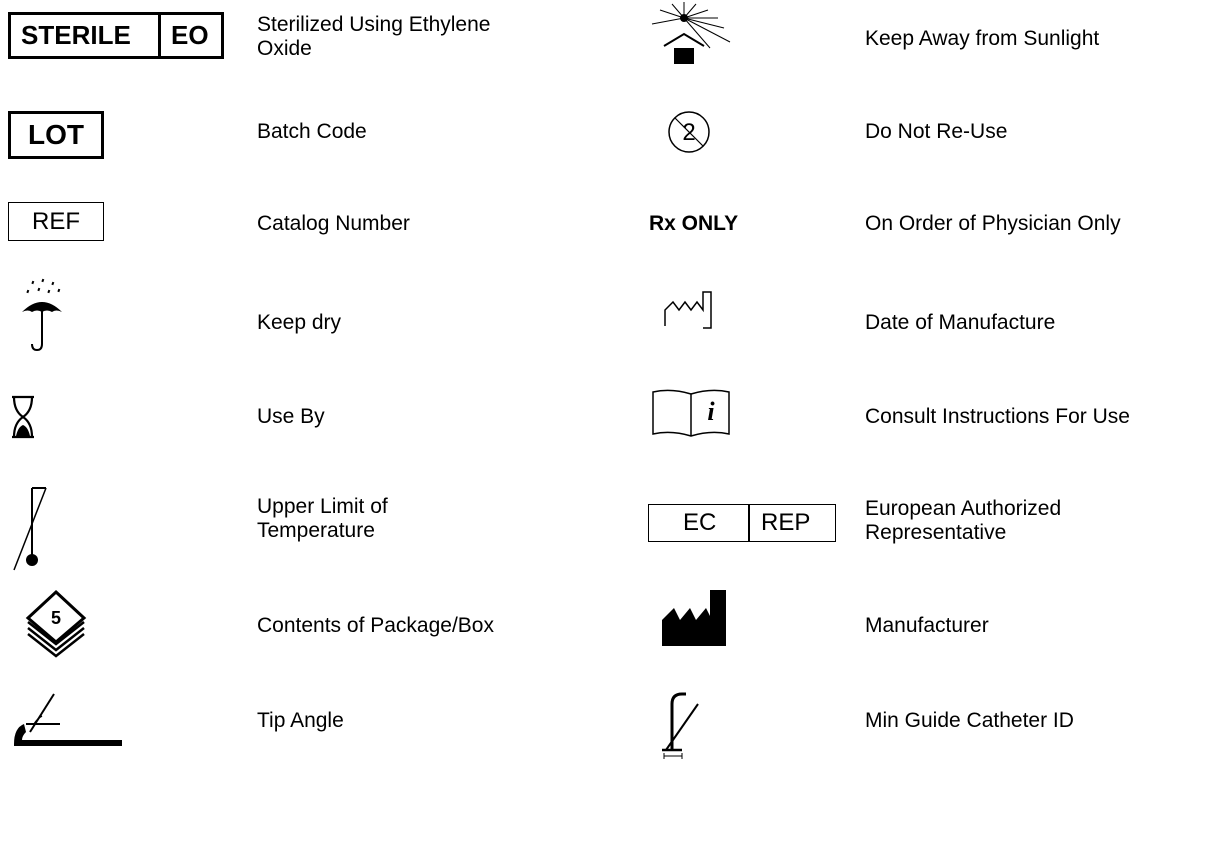  Describe the element at coordinates (374, 36) in the screenshot. I see `label-sterilized: Sterilized Using Ethylene Oxide` at that location.